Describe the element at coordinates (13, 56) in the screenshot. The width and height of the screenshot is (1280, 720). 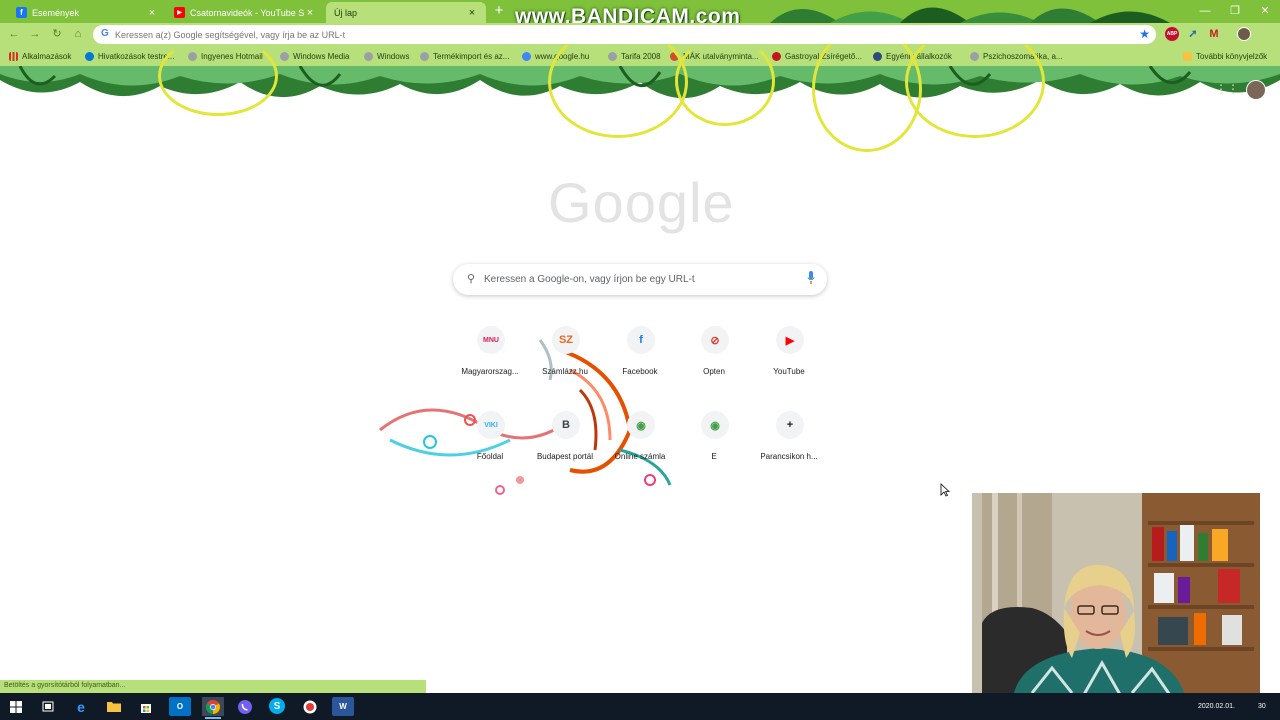
I see `apps-grid-icon` at that location.